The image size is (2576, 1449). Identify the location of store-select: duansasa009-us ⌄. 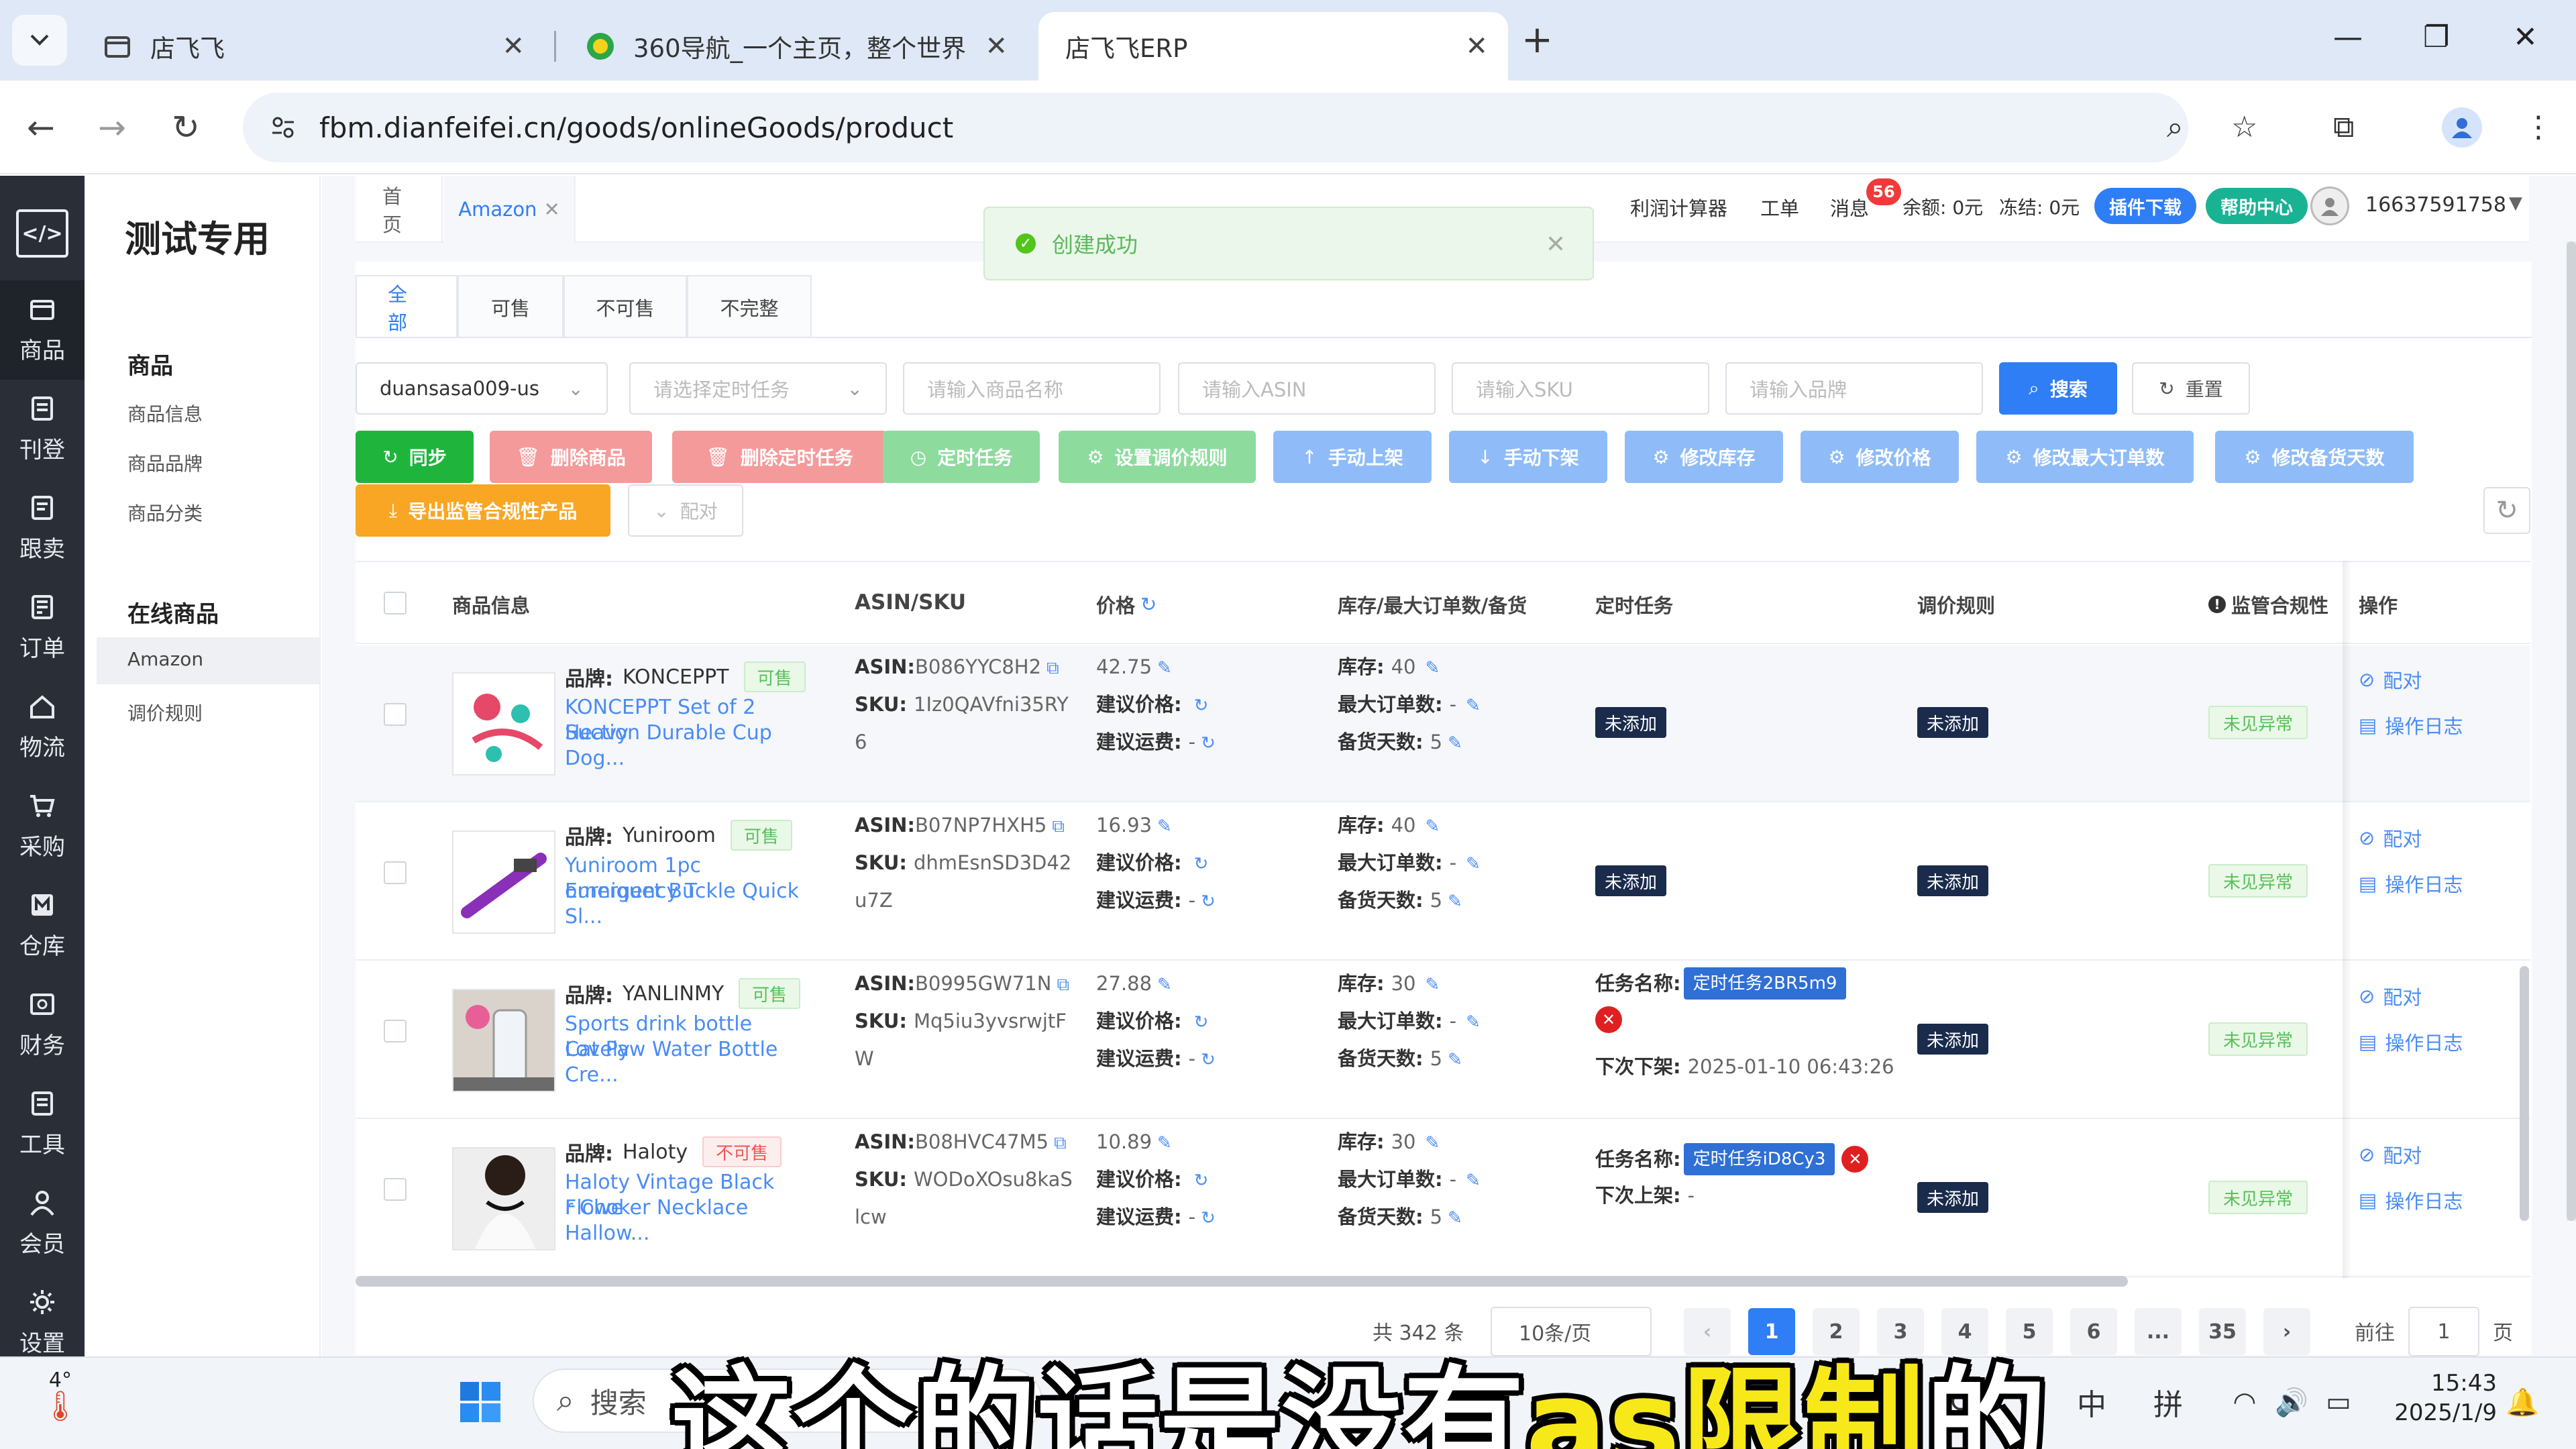
(482, 388).